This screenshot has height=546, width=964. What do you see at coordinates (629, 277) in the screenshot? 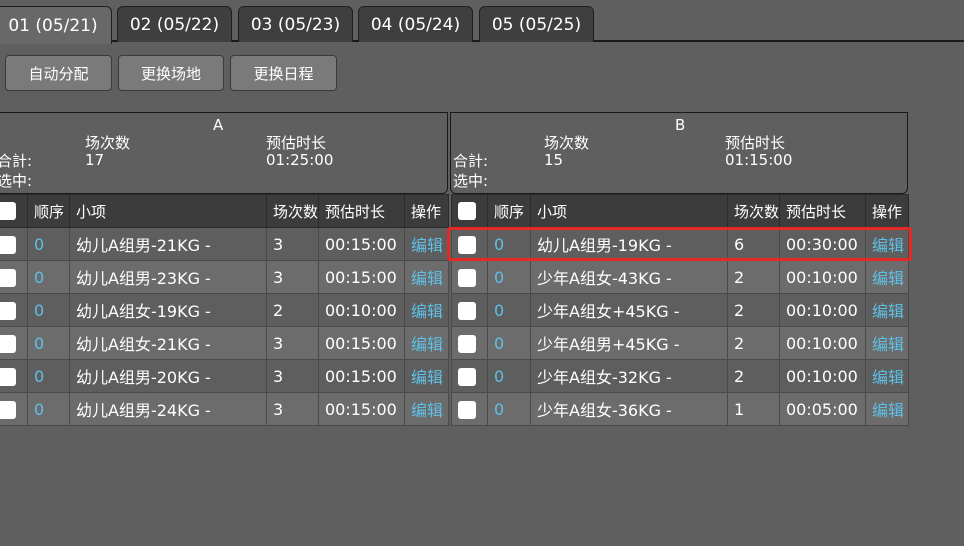
I see `row-item: 少年A组女-43KG -` at bounding box center [629, 277].